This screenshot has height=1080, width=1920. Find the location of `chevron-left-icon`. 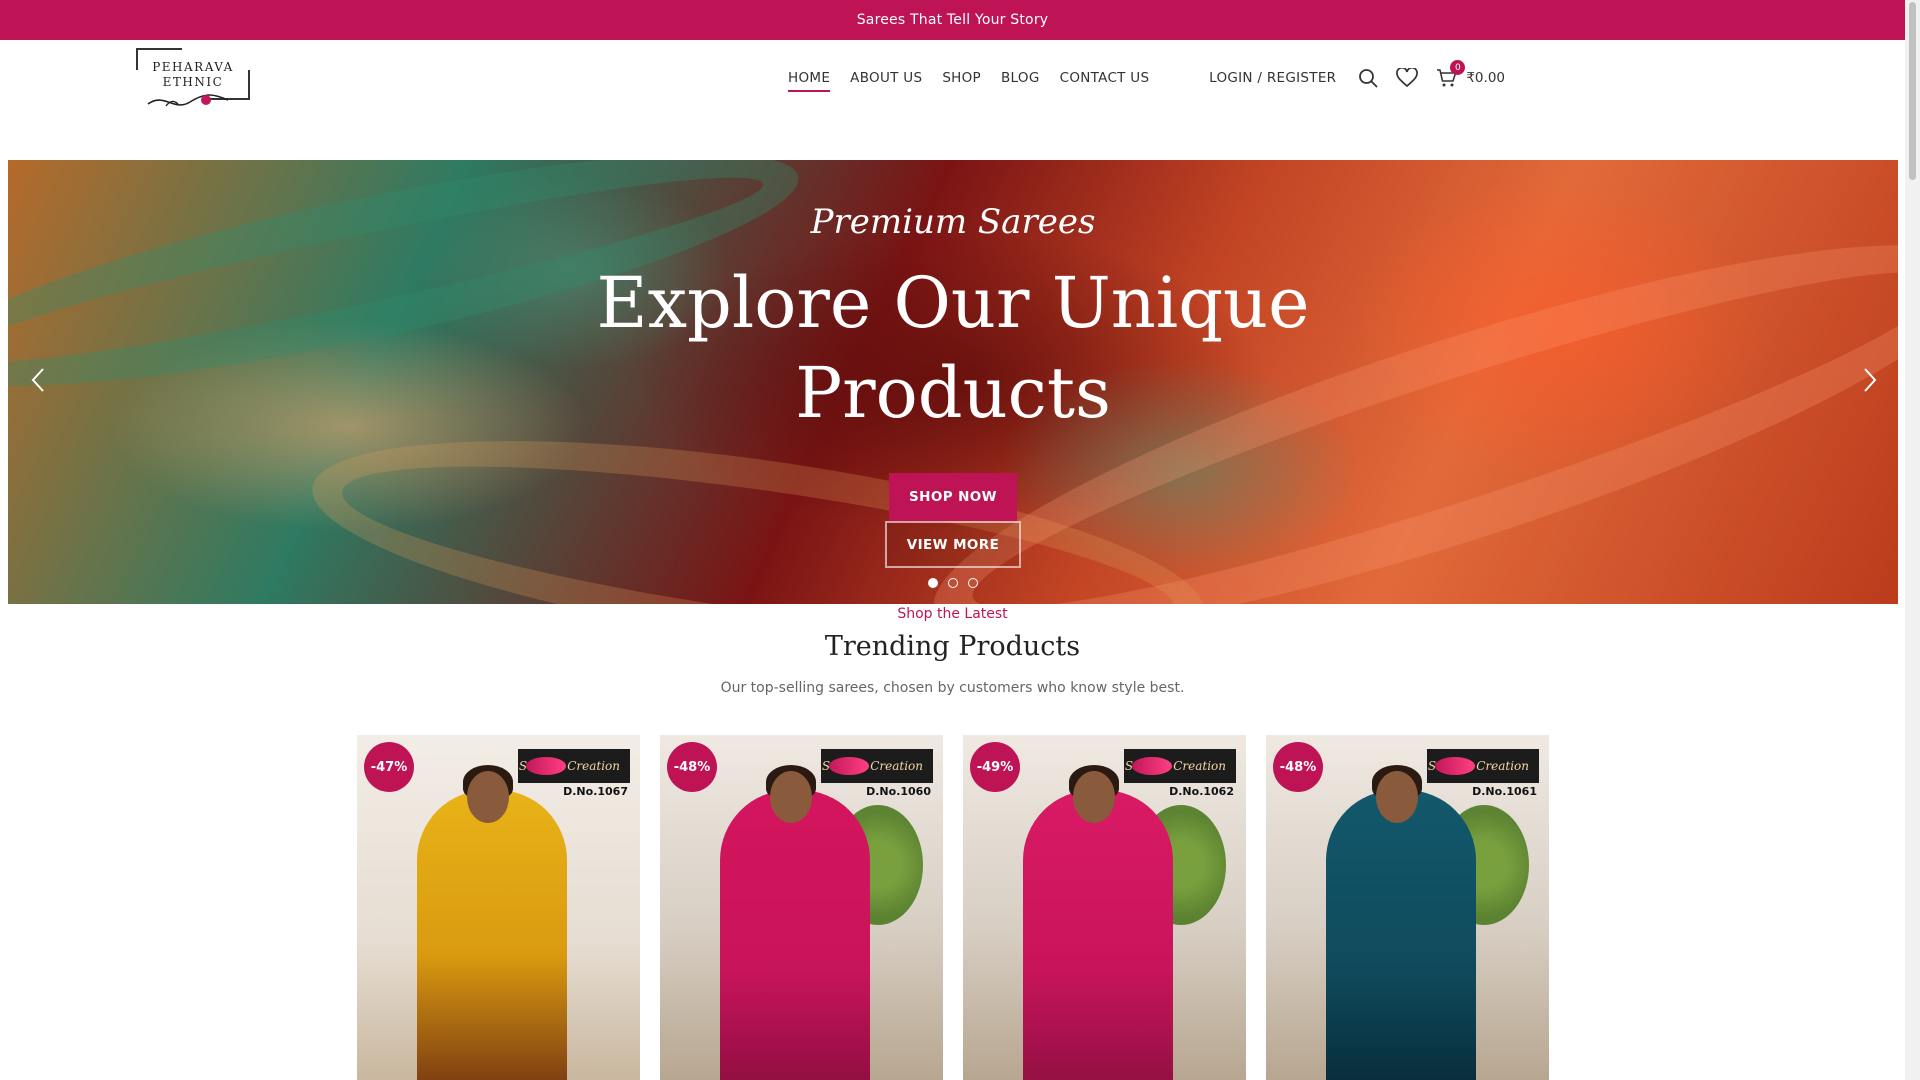

chevron-left-icon is located at coordinates (38, 380).